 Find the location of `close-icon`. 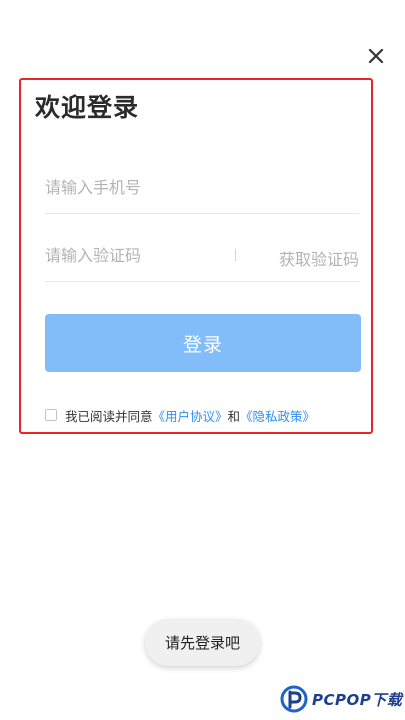

close-icon is located at coordinates (376, 56).